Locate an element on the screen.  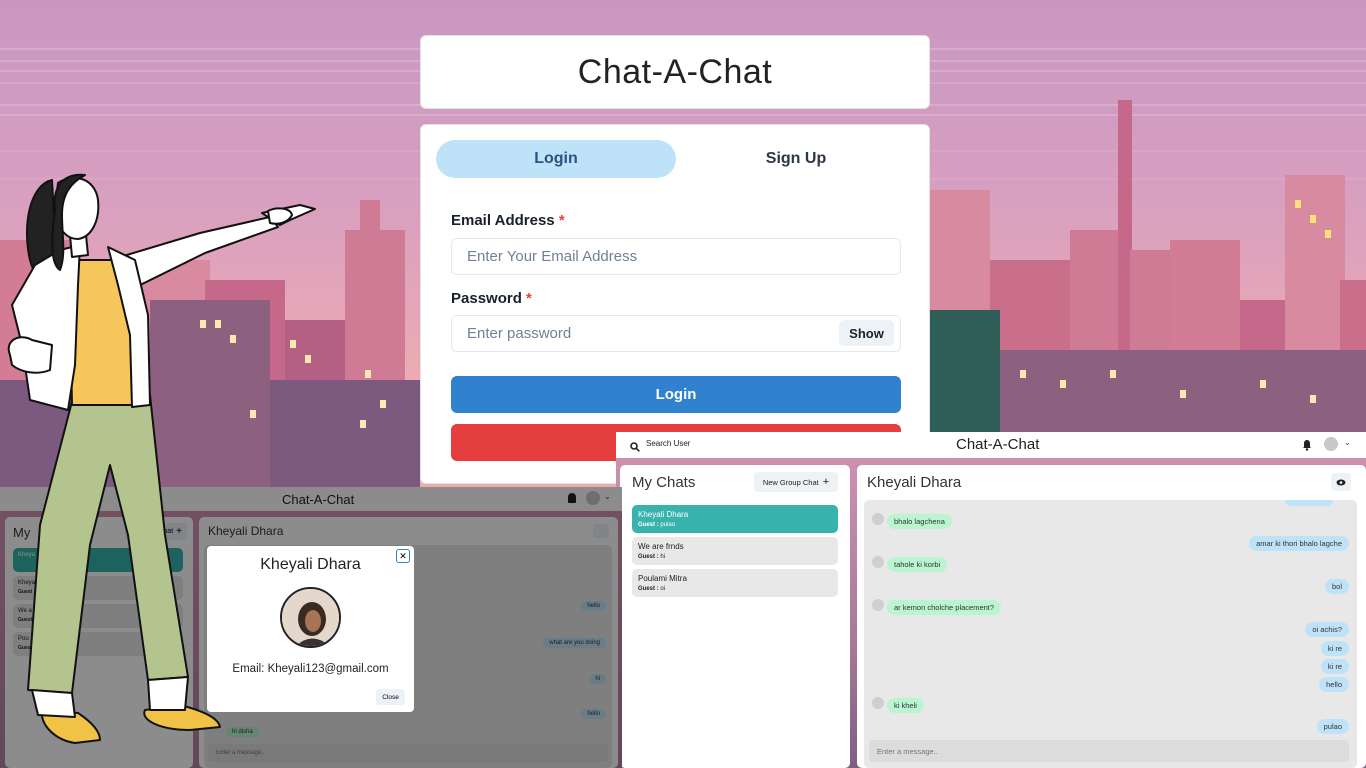
list-item: We are frnds Guest : hi is located at coordinates (735, 551).